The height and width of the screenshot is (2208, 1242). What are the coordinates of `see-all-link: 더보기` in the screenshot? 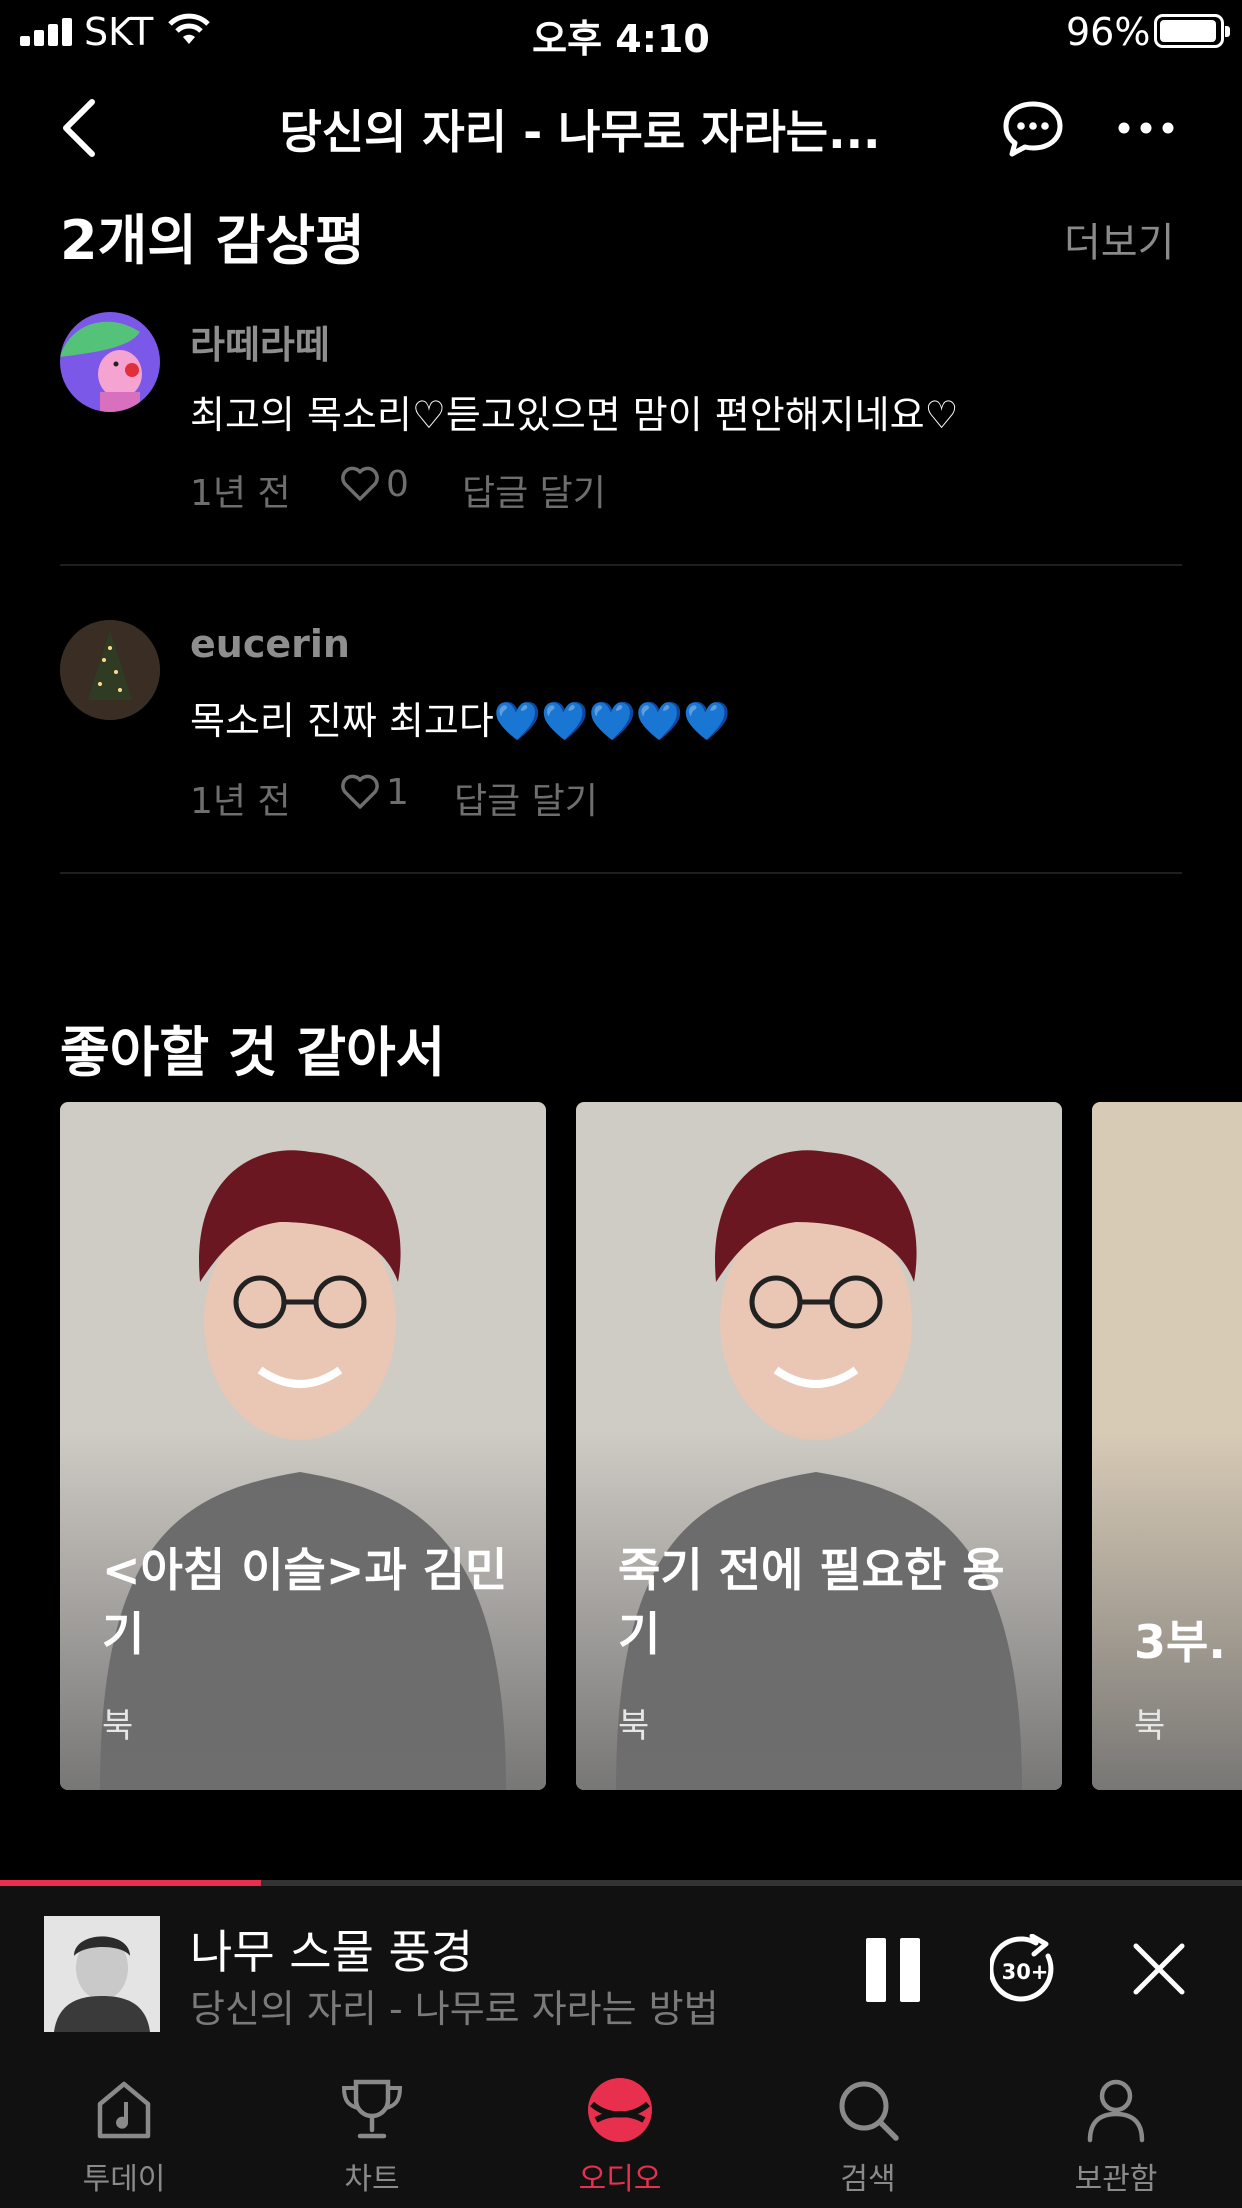 It's located at (1119, 239).